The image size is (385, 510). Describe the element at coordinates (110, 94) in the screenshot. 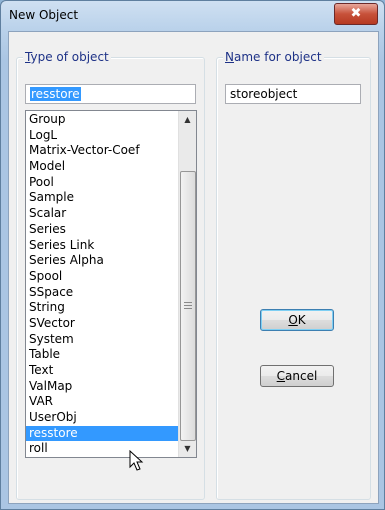

I see `type-of-object-input: resstore` at that location.